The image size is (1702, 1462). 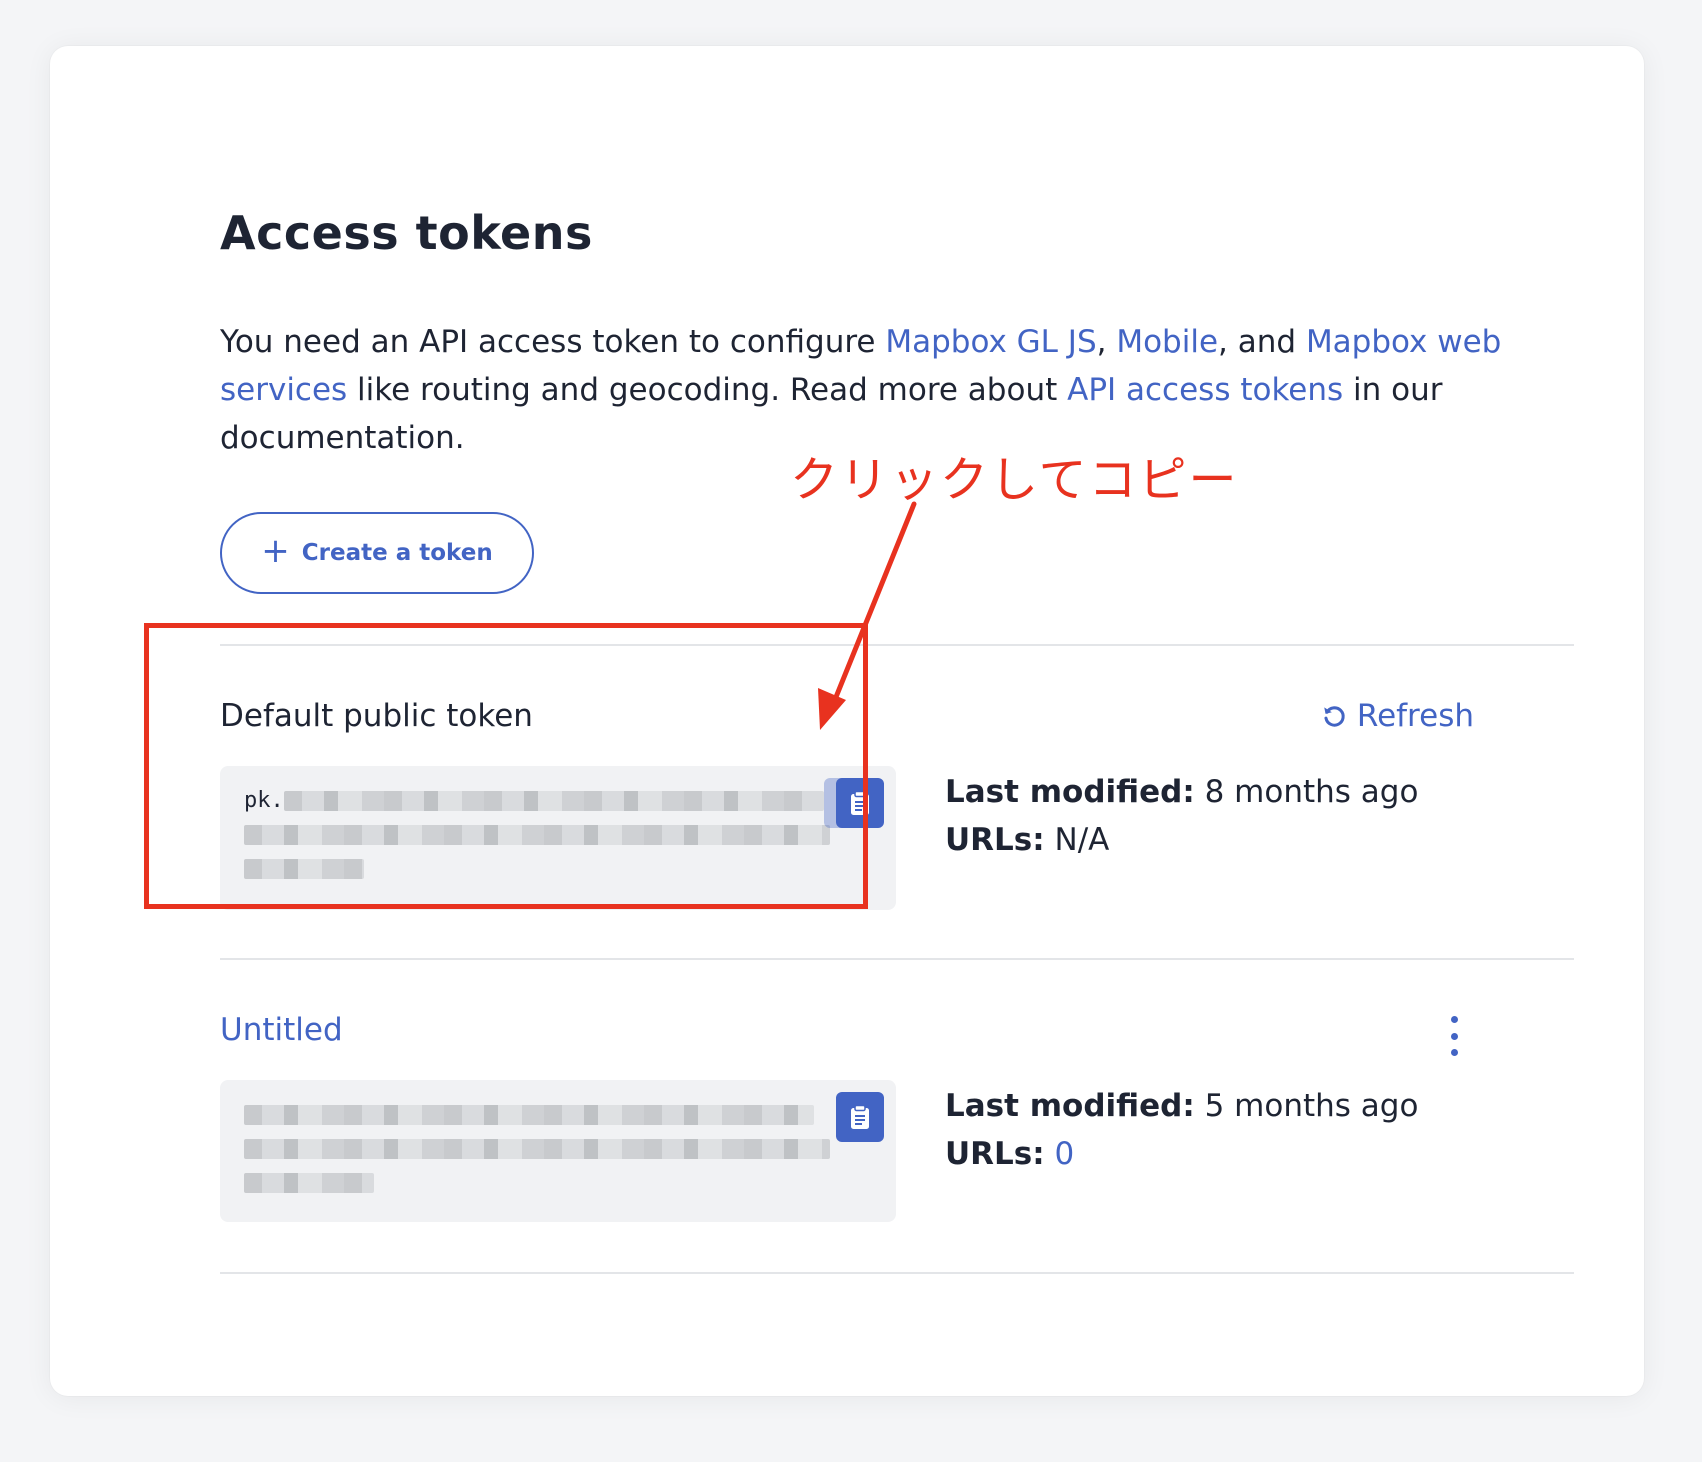 I want to click on create-token-button: + Create a token, so click(x=377, y=553).